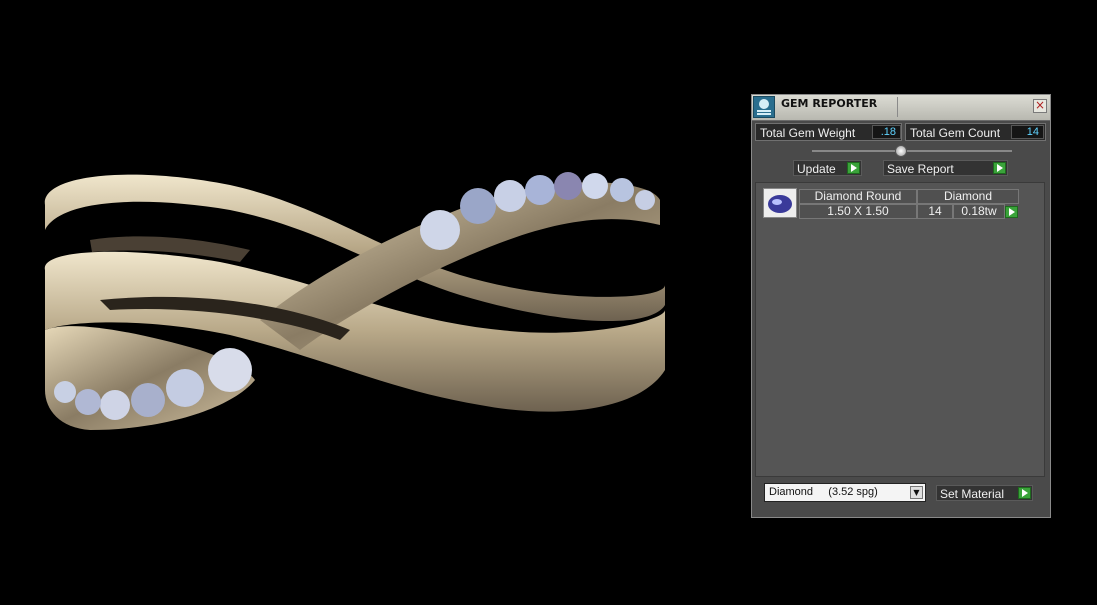 This screenshot has width=1097, height=605. Describe the element at coordinates (858, 196) in the screenshot. I see `gem-name-cell: Diamond Round` at that location.